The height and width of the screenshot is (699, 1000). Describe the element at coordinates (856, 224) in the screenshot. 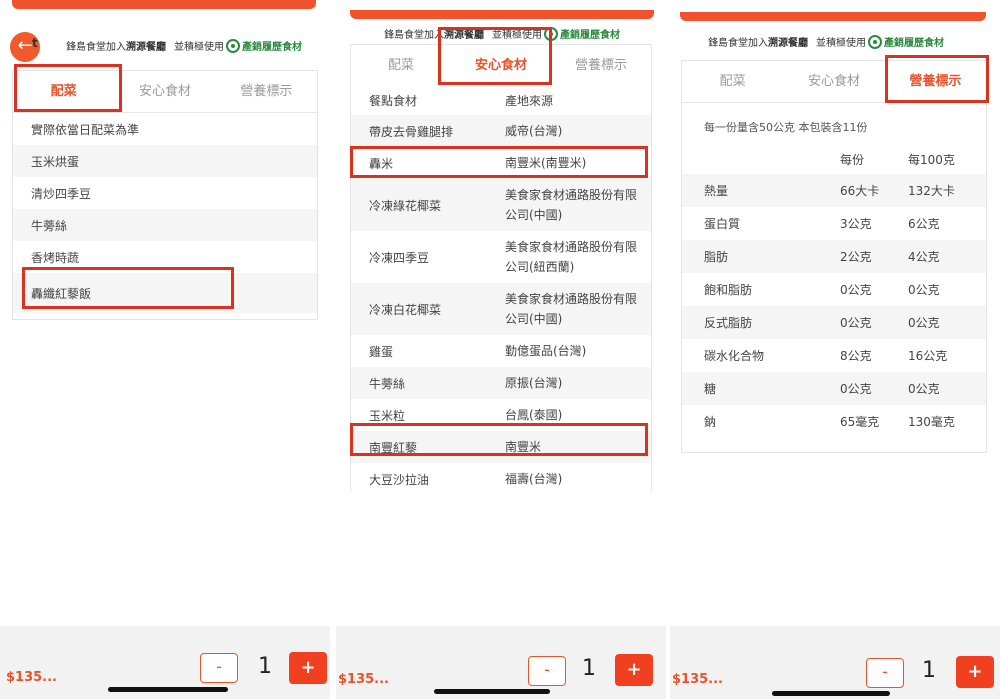

I see `per-serving-value: 3公克` at that location.